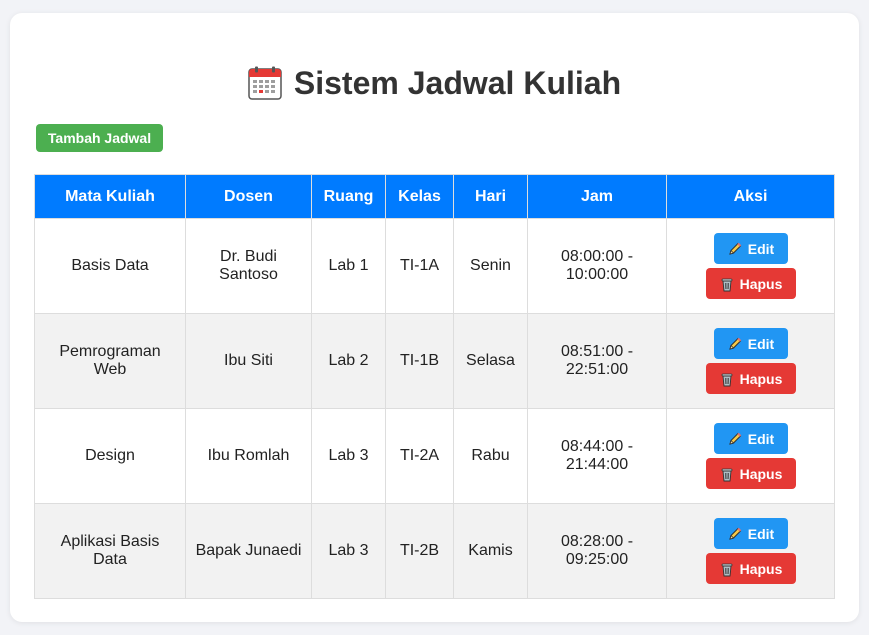  Describe the element at coordinates (110, 266) in the screenshot. I see `cell-mata-kuliah: Basis Data` at that location.